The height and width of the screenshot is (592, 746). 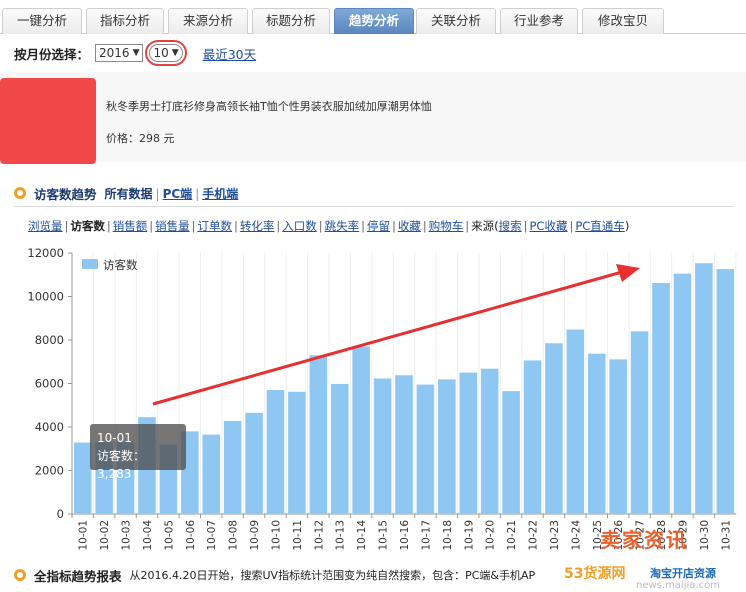 I want to click on tooltip-value: 访客数：3,283, so click(x=121, y=465).